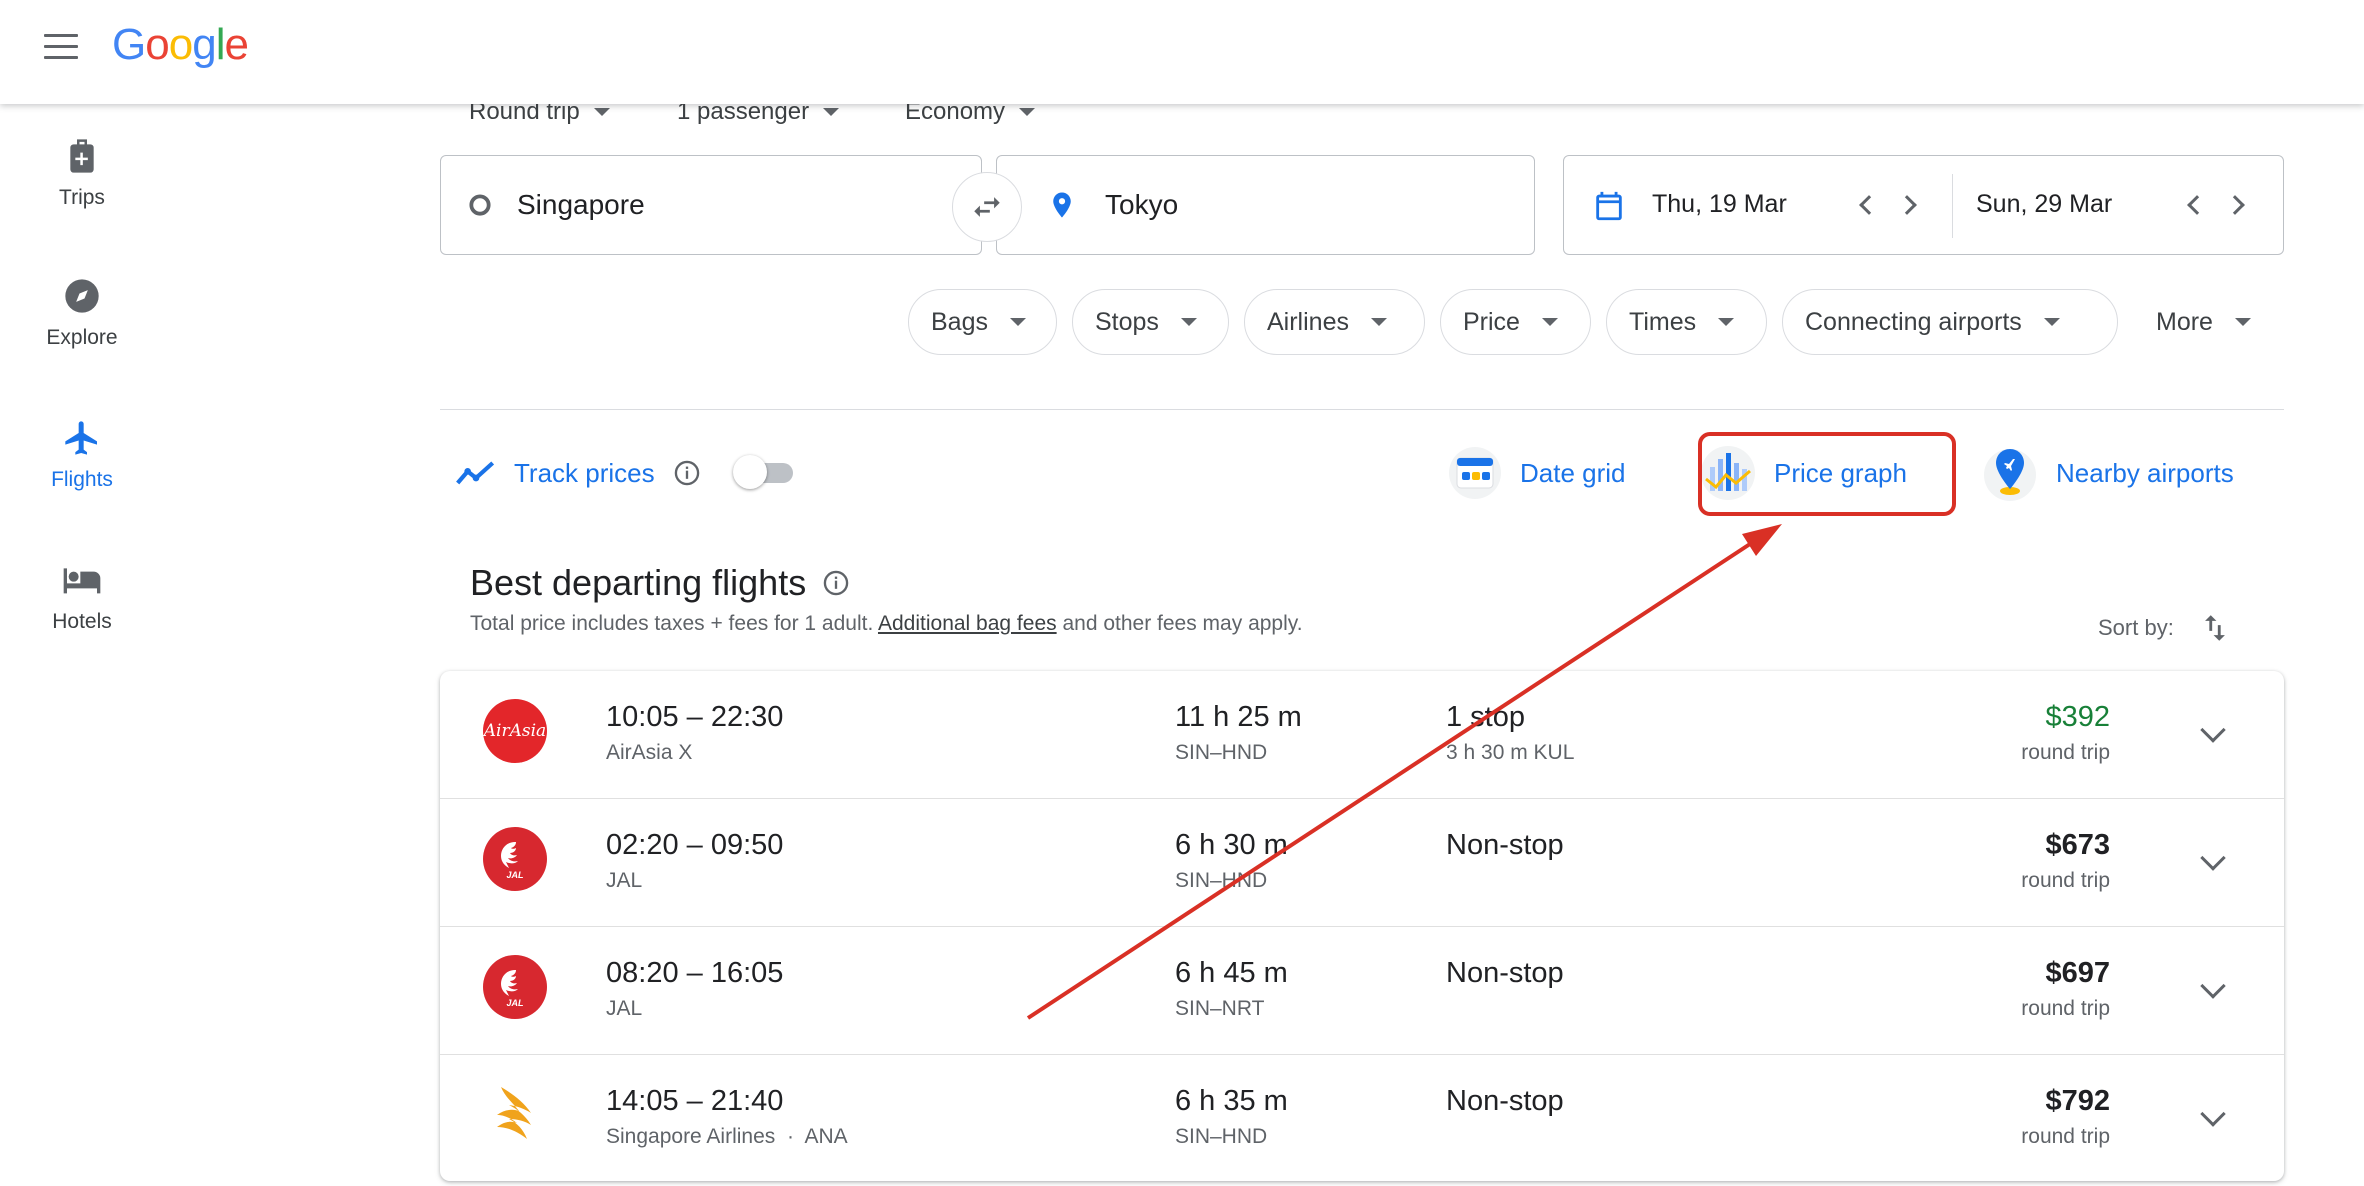  I want to click on return-prev-day-icon, so click(2197, 205).